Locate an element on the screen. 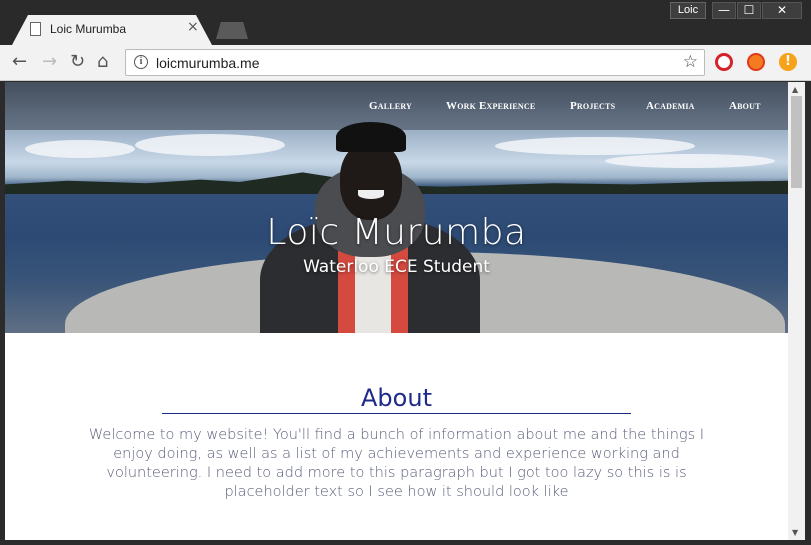 The height and width of the screenshot is (545, 811). nav-about: About is located at coordinates (745, 106).